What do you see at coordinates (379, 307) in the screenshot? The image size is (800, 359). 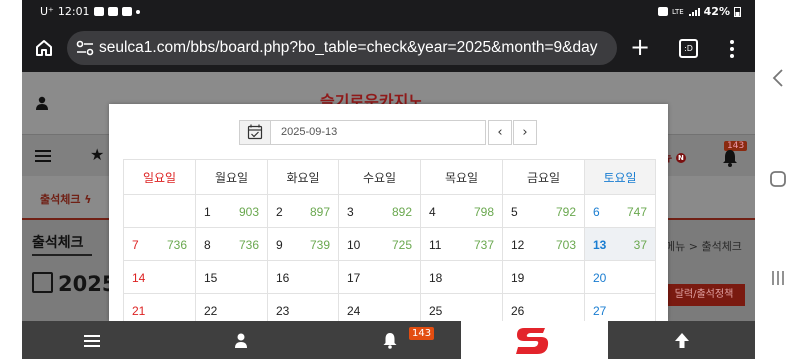 I see `calendar-day-cell: 24` at bounding box center [379, 307].